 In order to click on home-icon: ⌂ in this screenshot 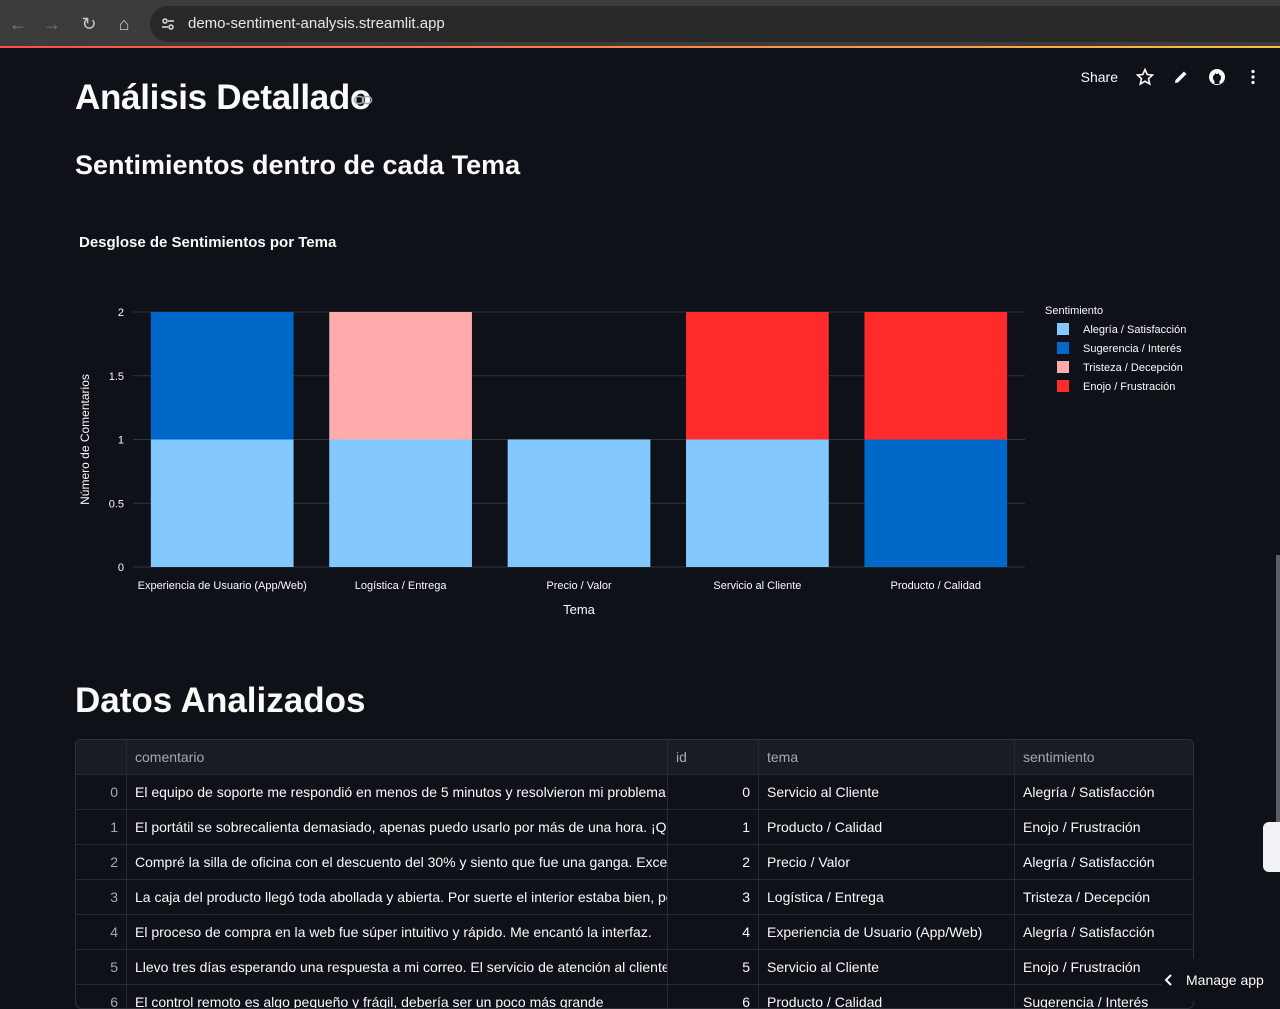, I will do `click(124, 24)`.